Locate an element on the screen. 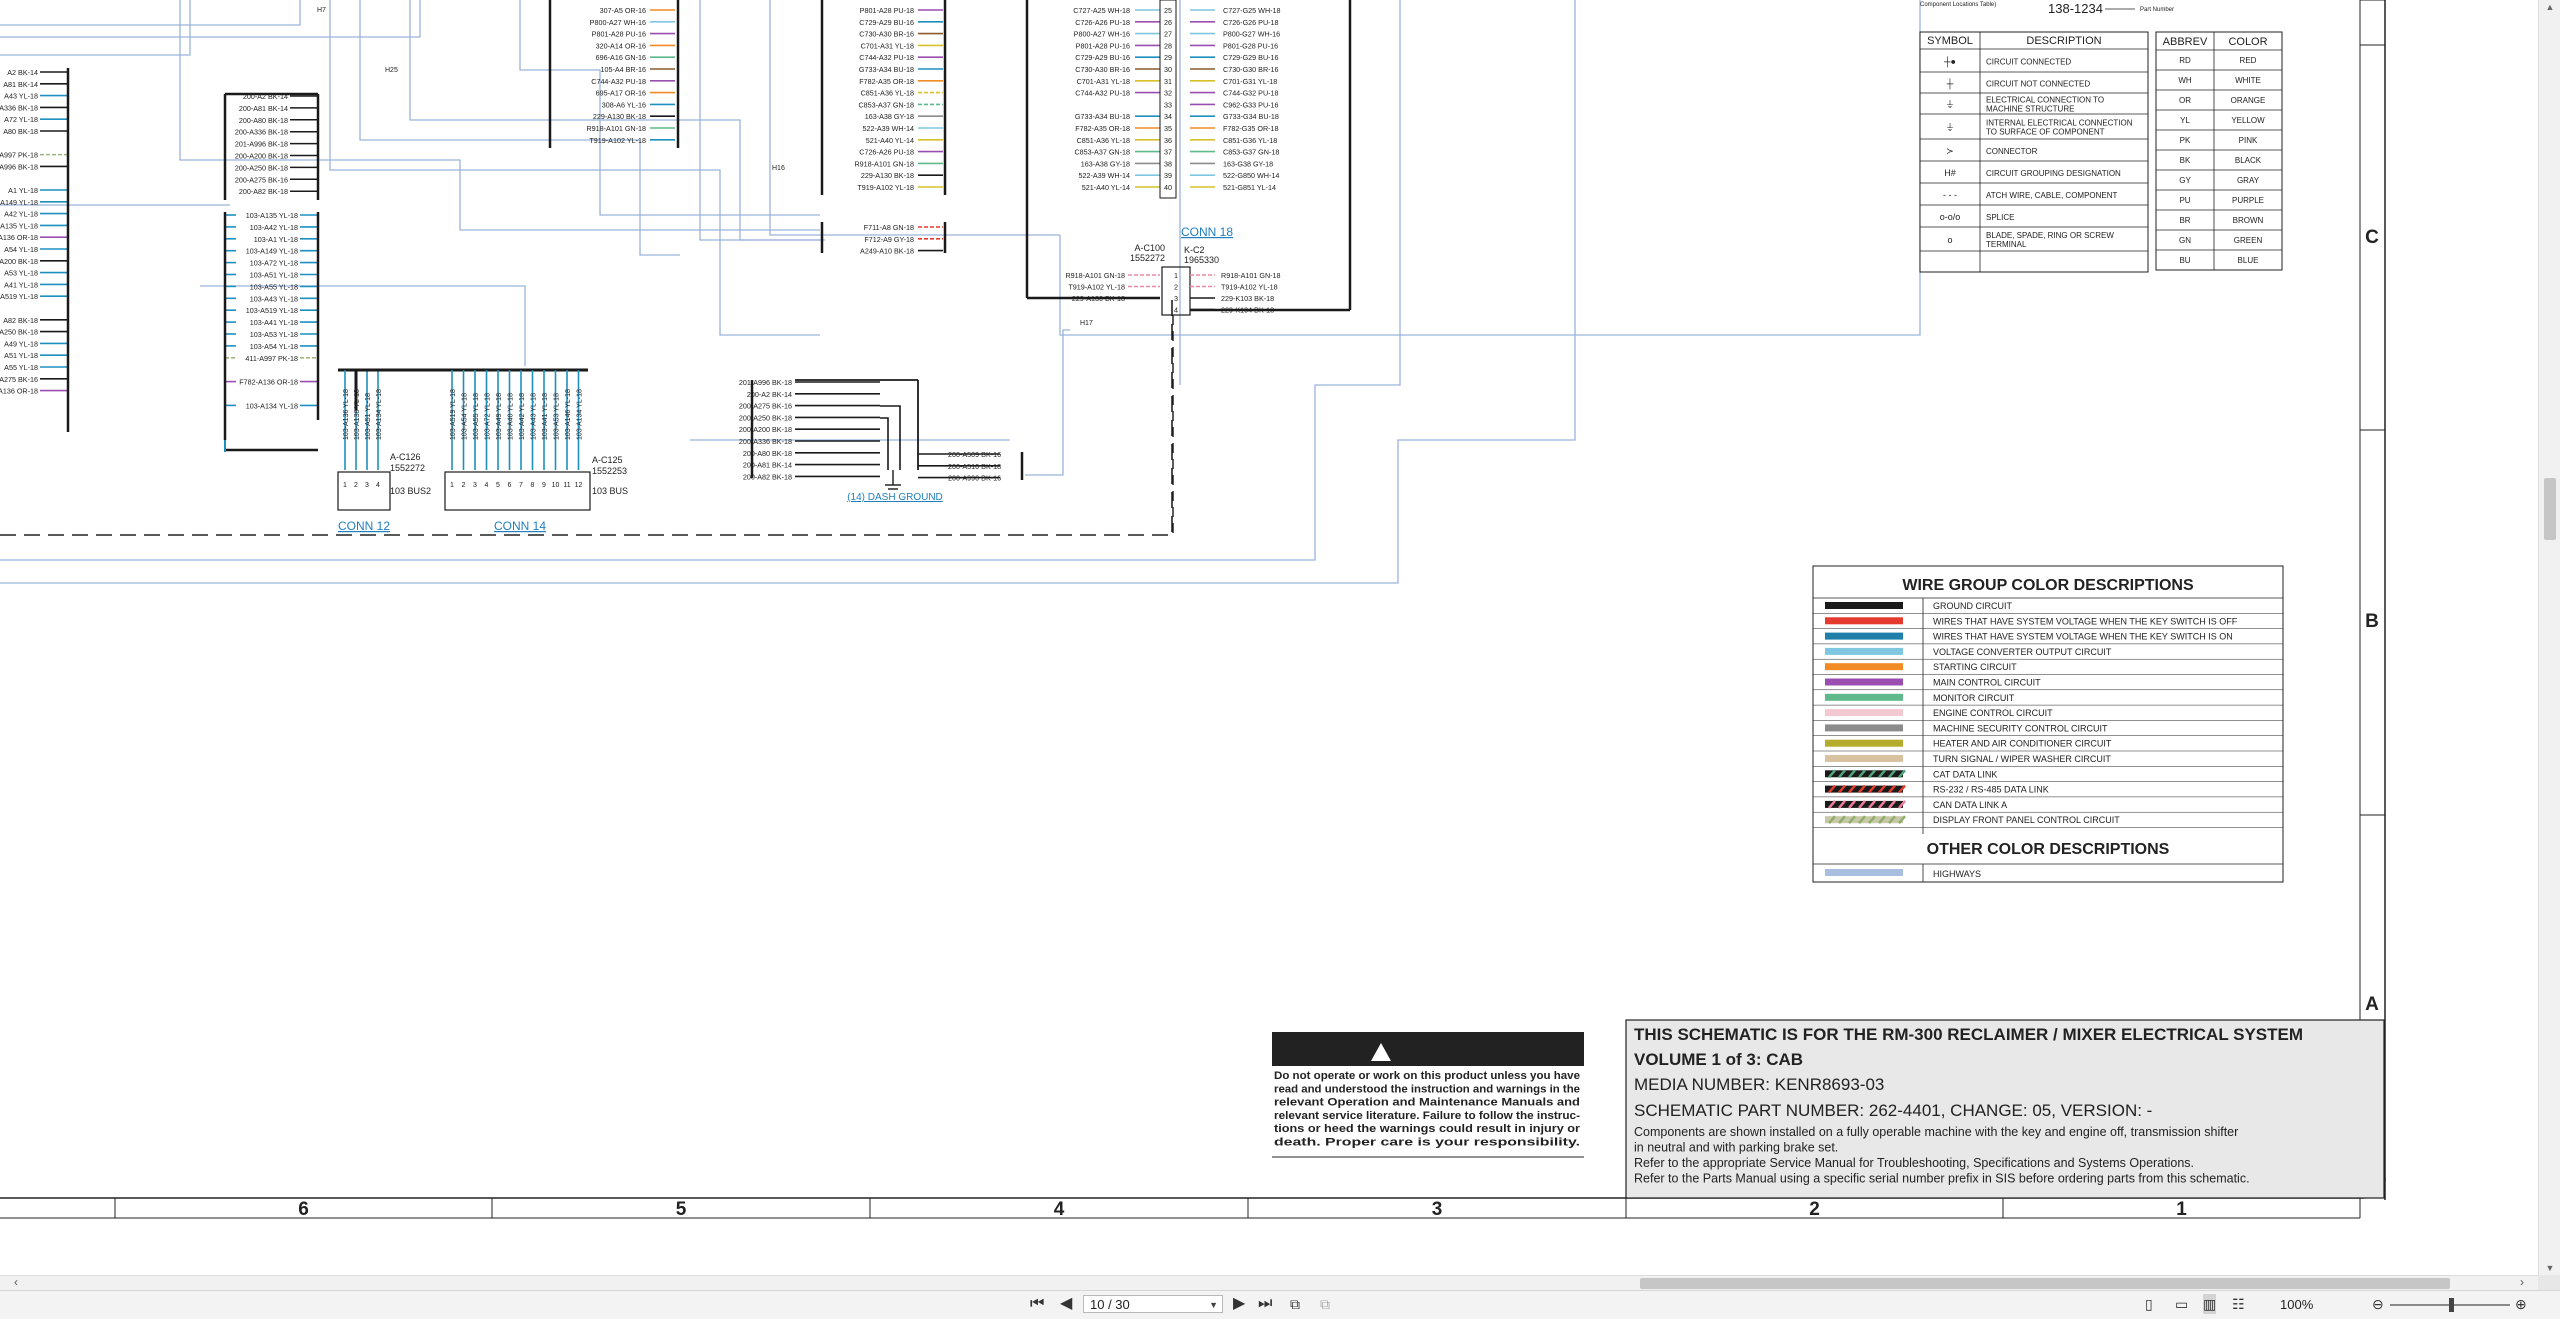 This screenshot has height=1319, width=2560. two-page-continuous-view-icon: ☷ is located at coordinates (2238, 1304).